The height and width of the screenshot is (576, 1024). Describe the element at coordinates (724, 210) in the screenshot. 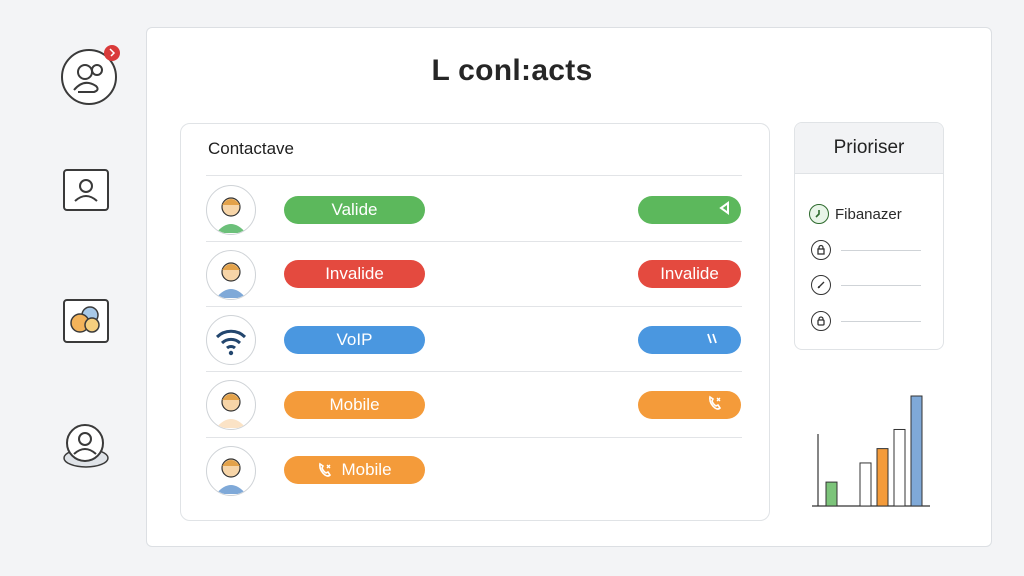

I see `play-back-icon` at that location.